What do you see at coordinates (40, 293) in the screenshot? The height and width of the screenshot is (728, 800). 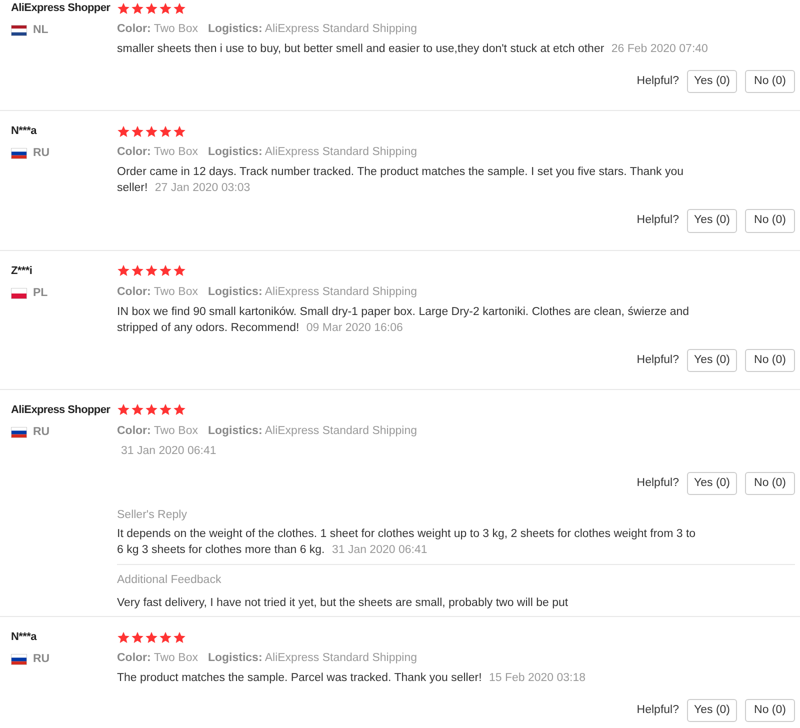 I see `country-code: PL` at bounding box center [40, 293].